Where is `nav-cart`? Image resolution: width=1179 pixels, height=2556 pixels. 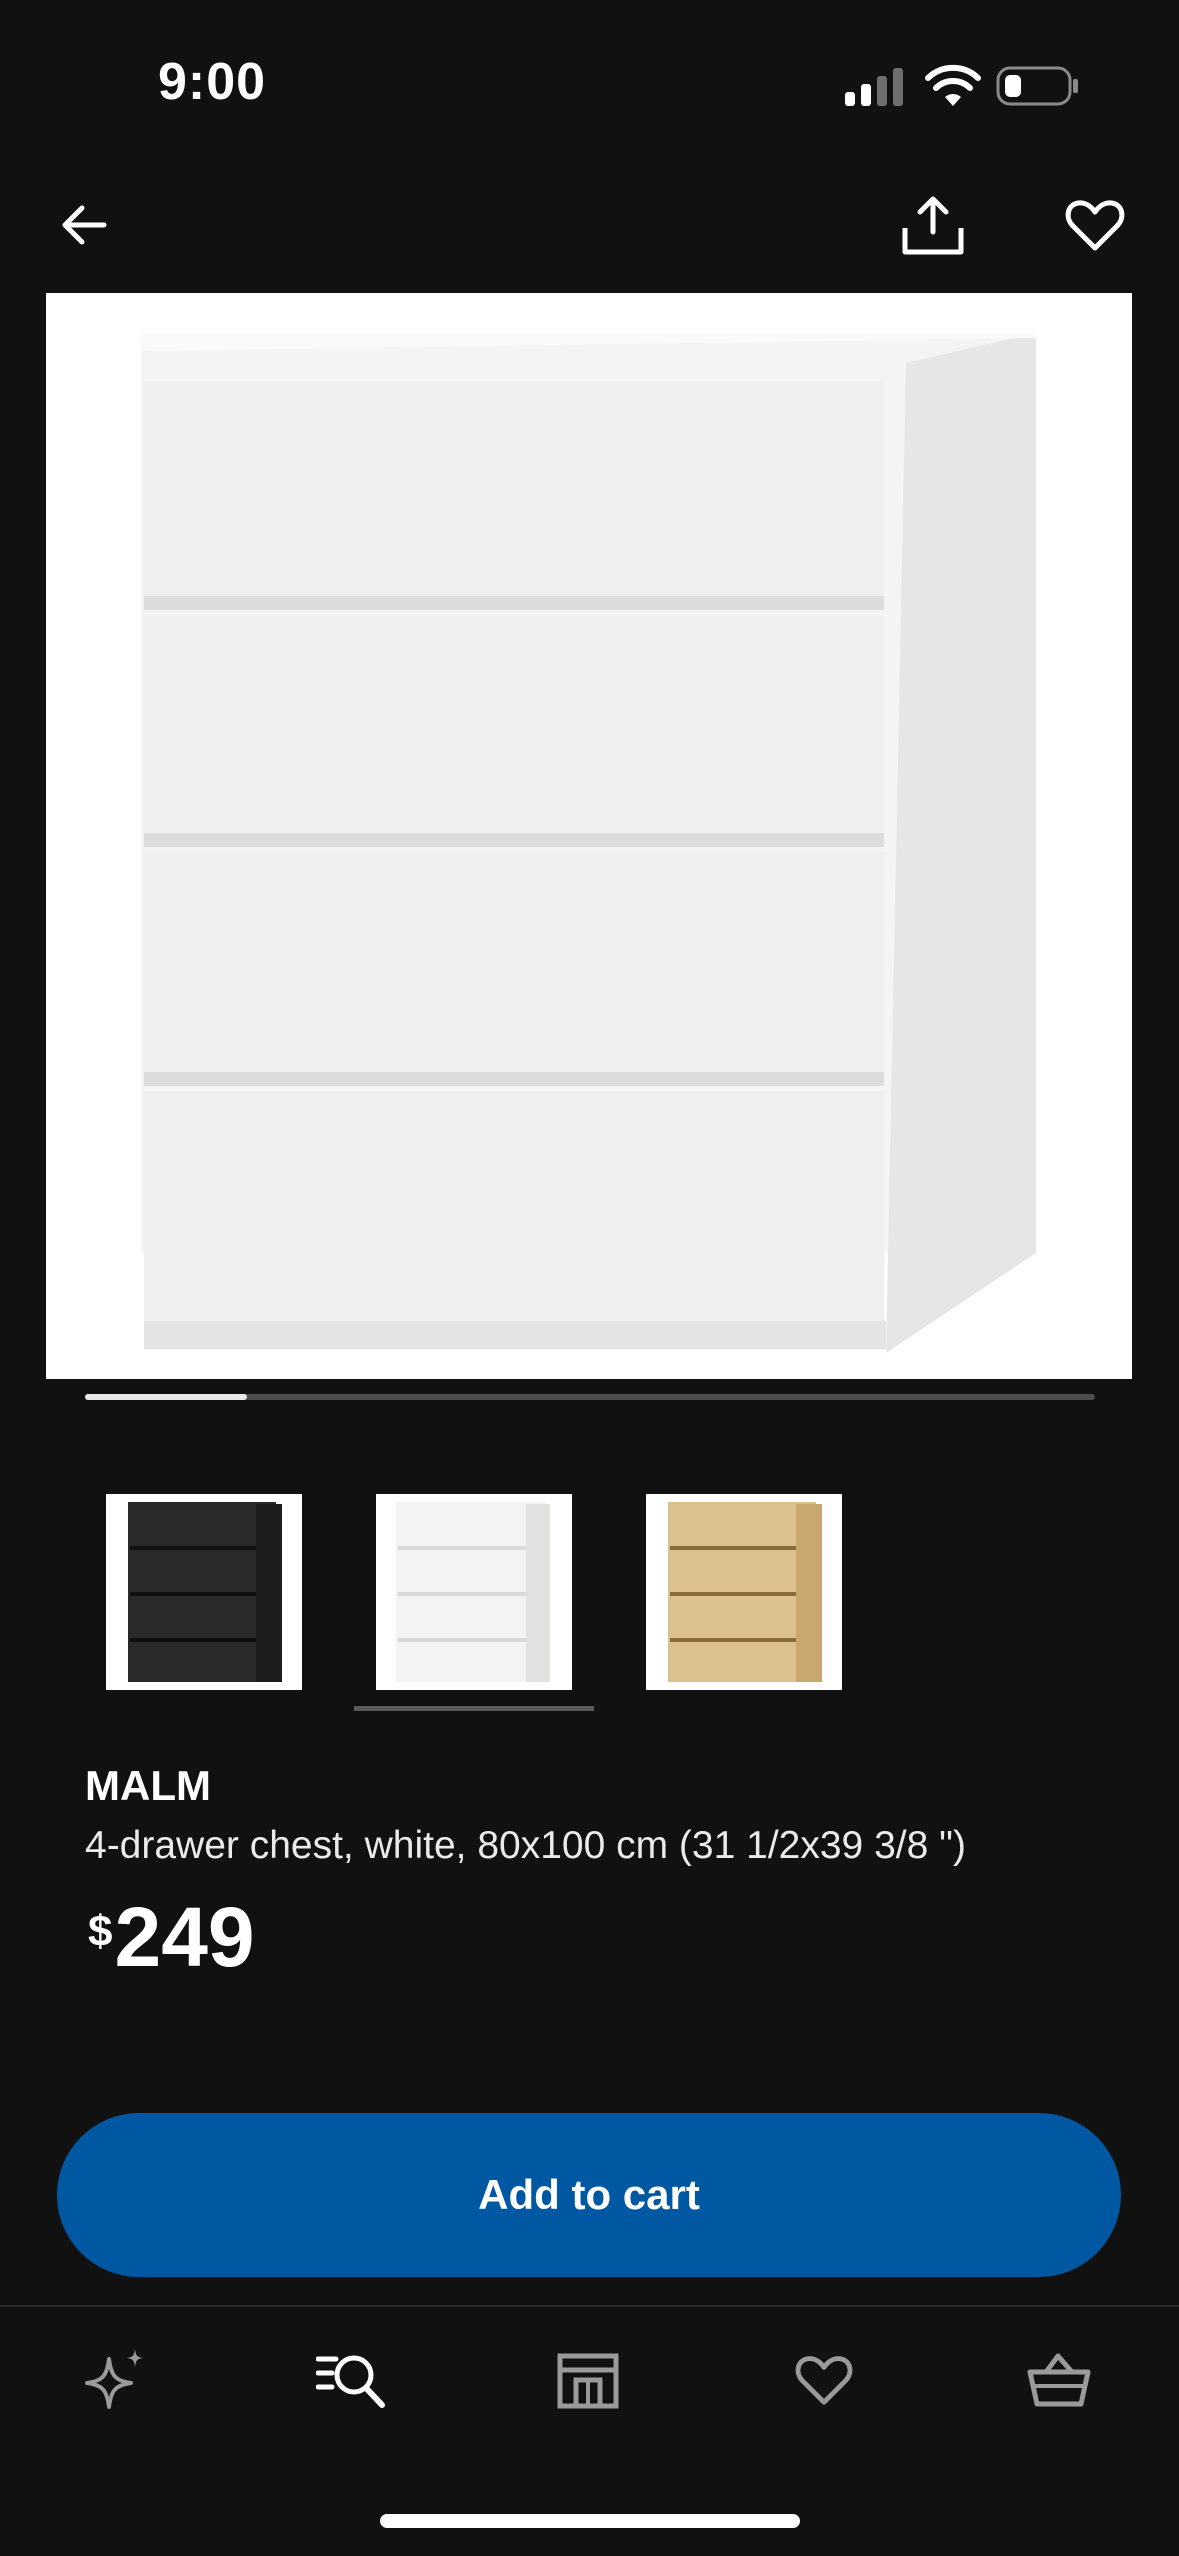 nav-cart is located at coordinates (1059, 2380).